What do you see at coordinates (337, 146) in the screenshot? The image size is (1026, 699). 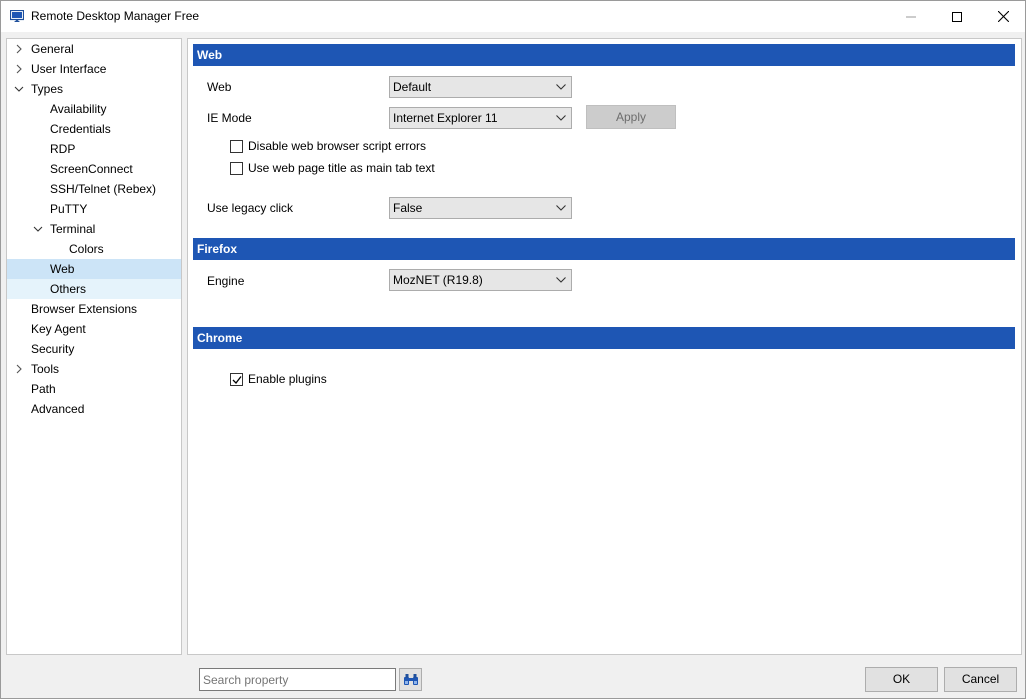 I see `disable-script-errors-label: Disable web browser script errors` at bounding box center [337, 146].